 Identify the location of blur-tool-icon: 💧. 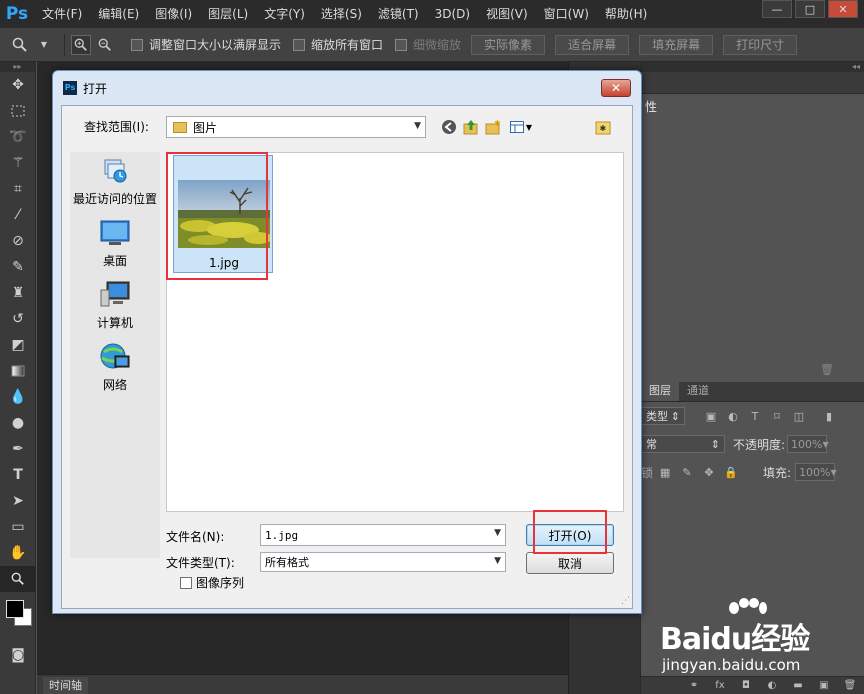
(18, 397).